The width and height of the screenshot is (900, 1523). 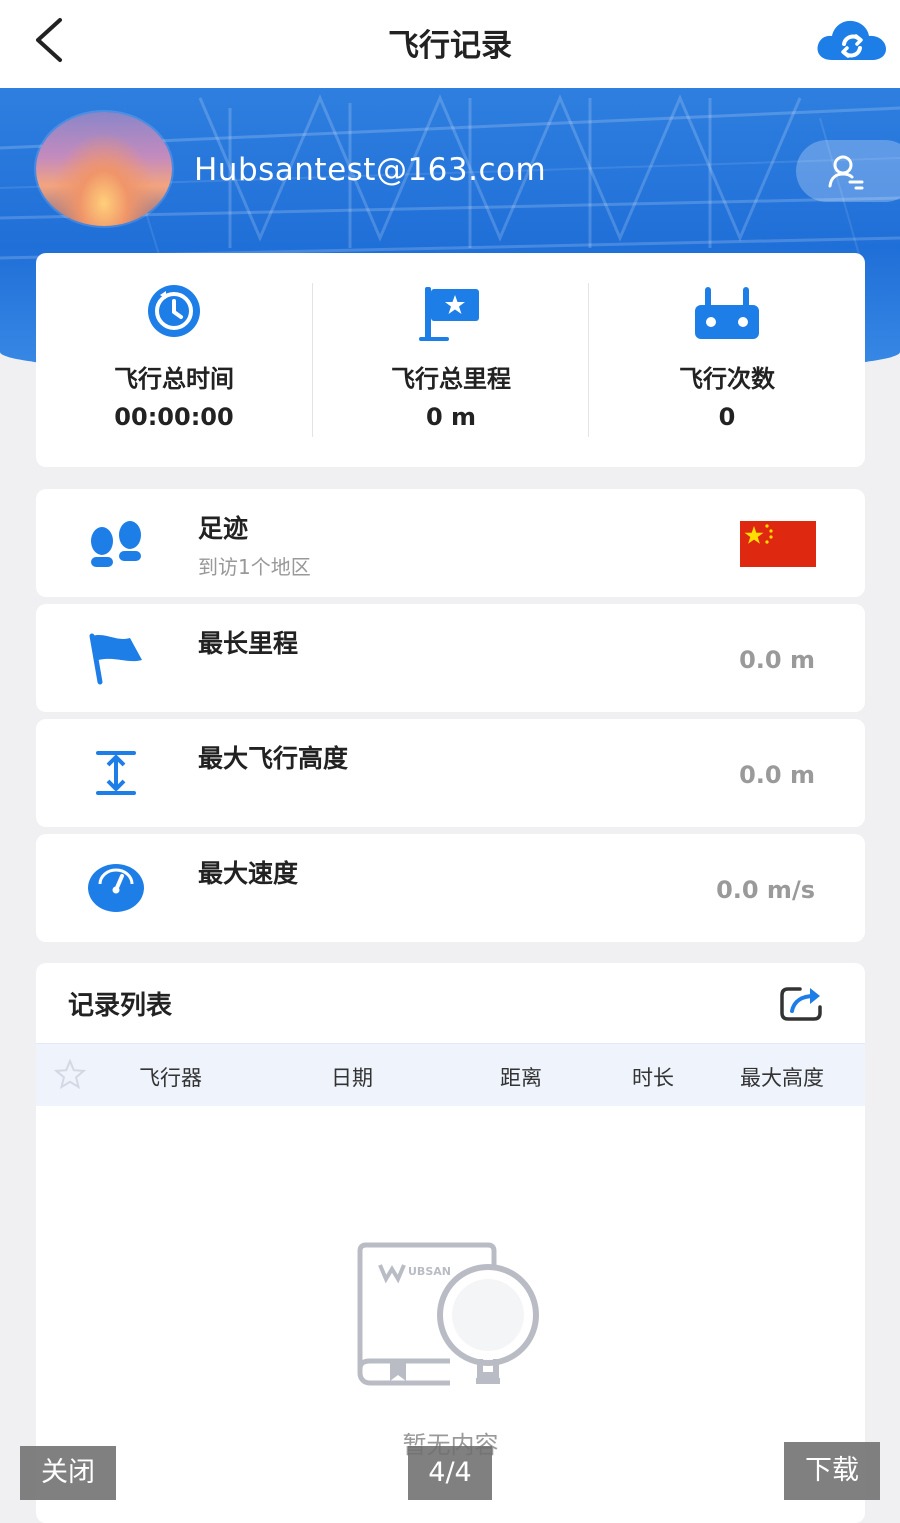 What do you see at coordinates (104, 169) in the screenshot?
I see `avatar` at bounding box center [104, 169].